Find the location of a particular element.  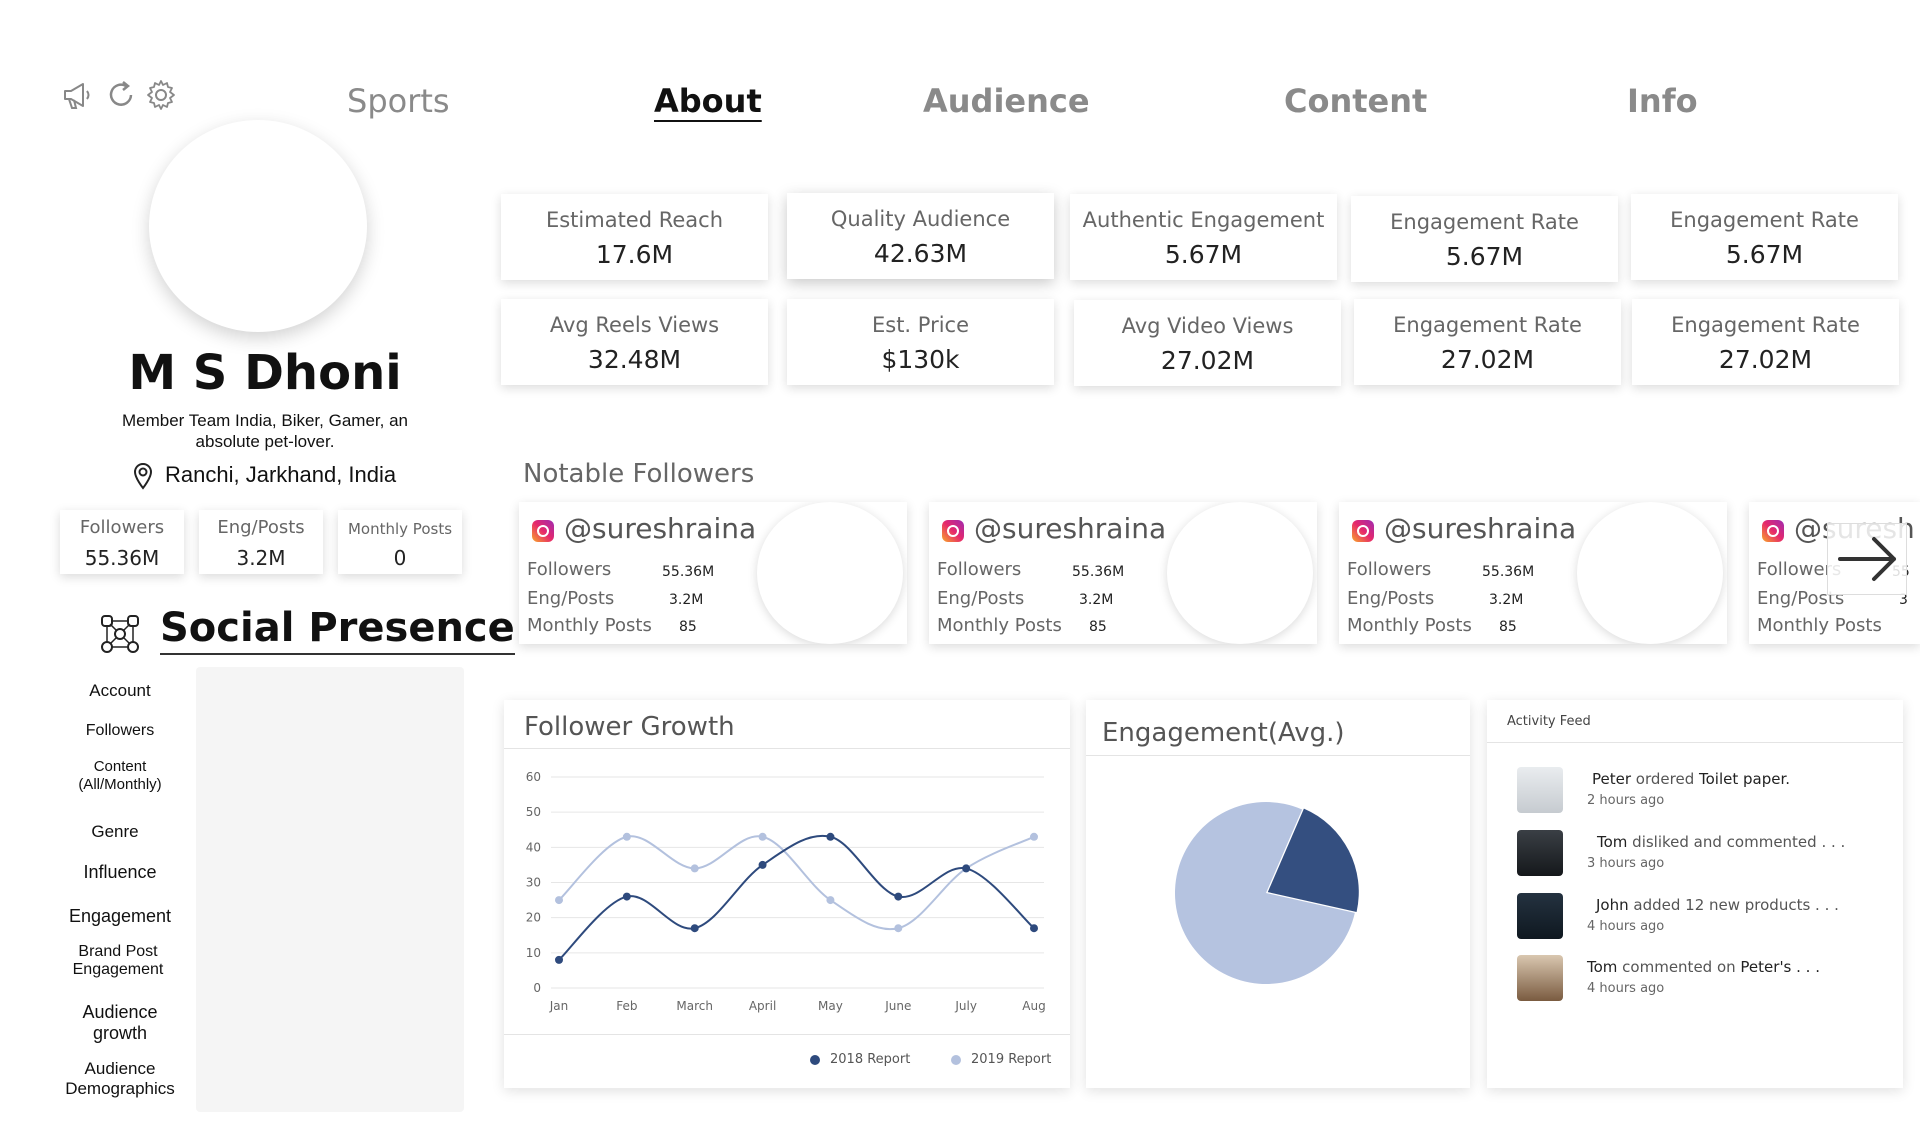

metric-value: 5.67M is located at coordinates (1764, 254).